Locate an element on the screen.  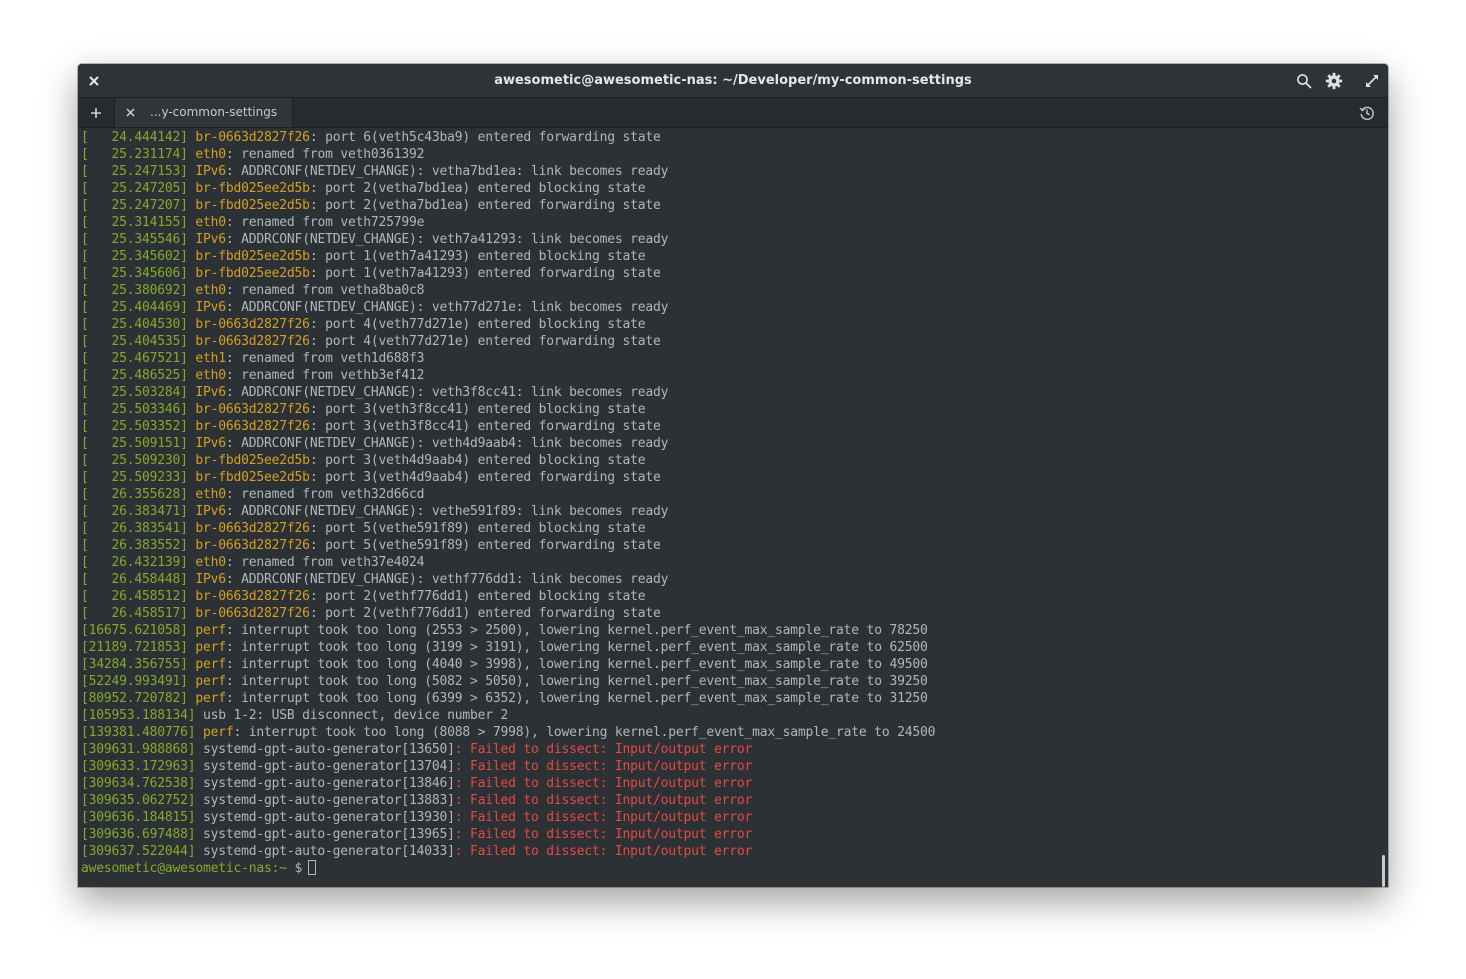
log-timestamp: [ 25.404530] is located at coordinates (138, 324).